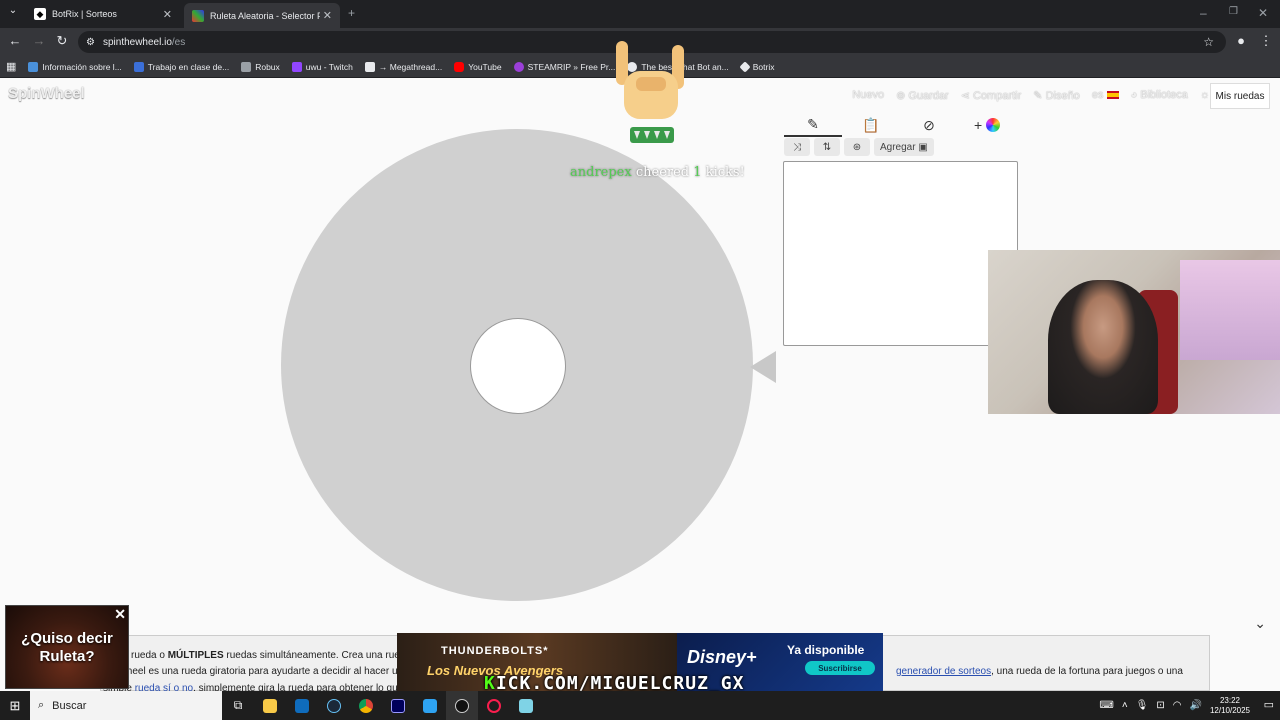 The height and width of the screenshot is (720, 1280). I want to click on subscribe-button: Suscribirse, so click(840, 668).